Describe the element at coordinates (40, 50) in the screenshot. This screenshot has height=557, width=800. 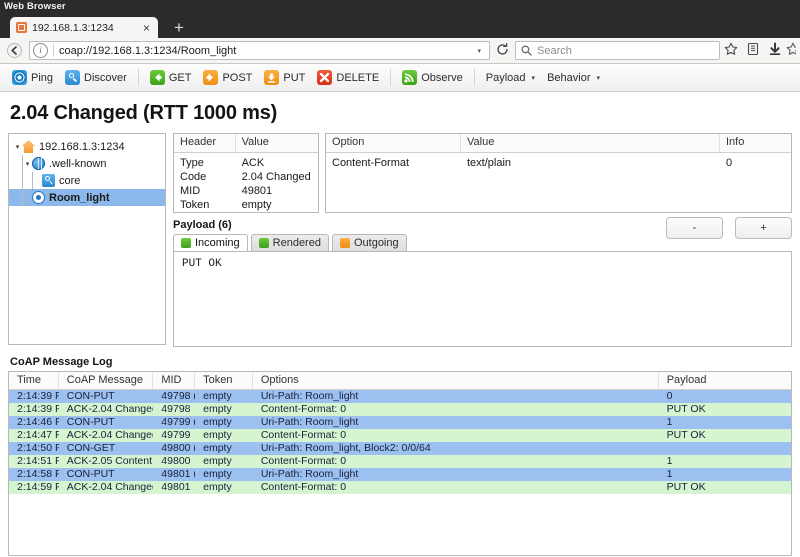
I see `info-icon: i` at that location.